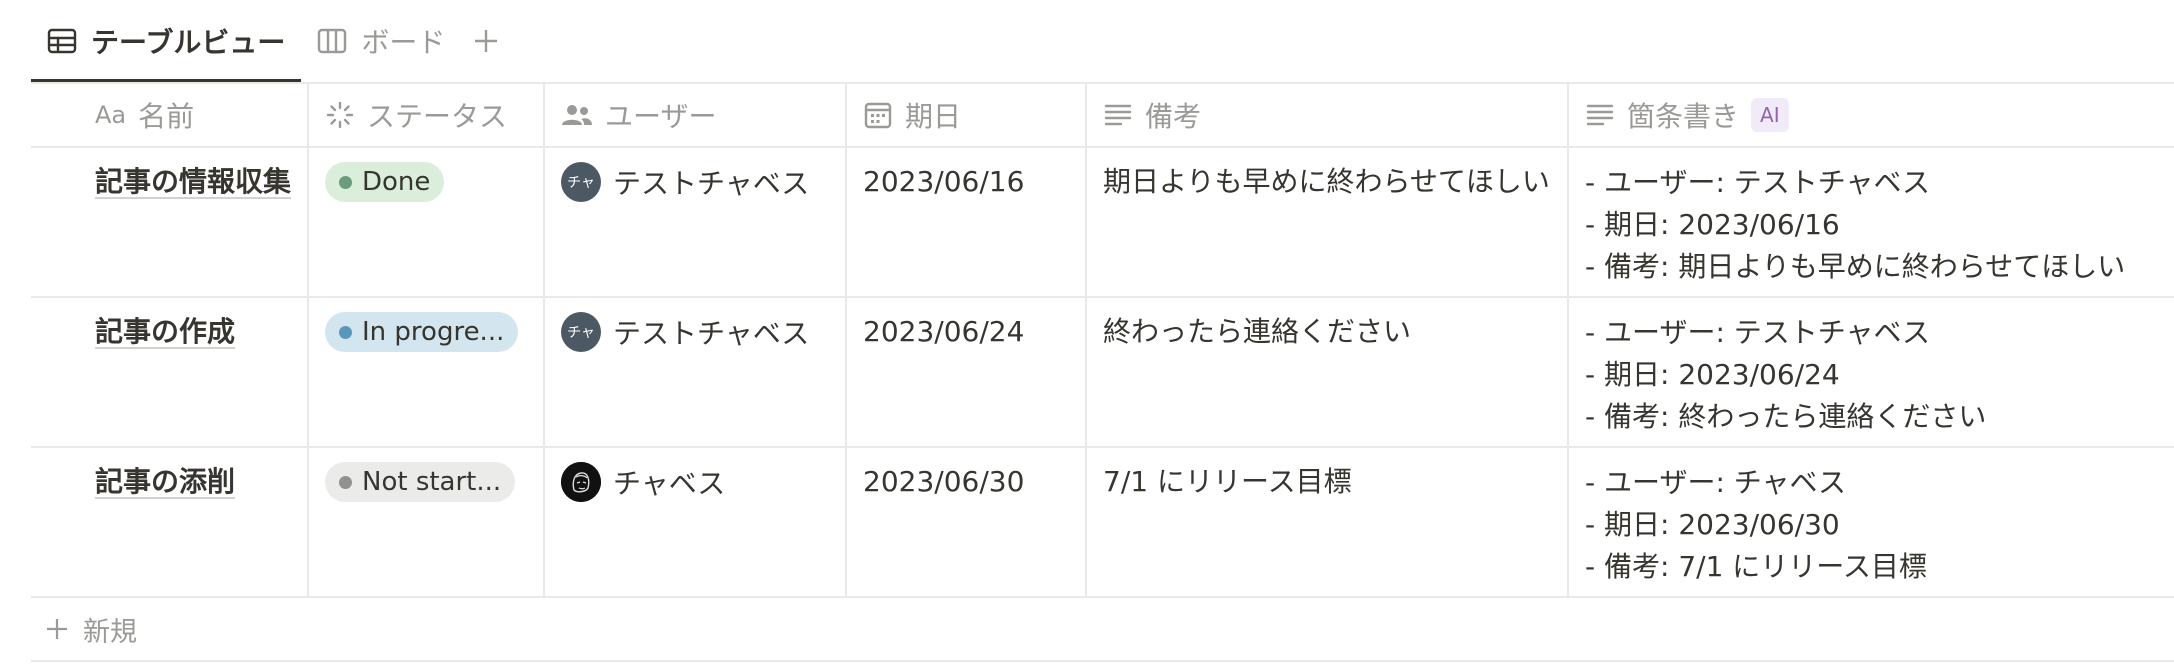  I want to click on new-row-button: 新規, so click(1102, 630).